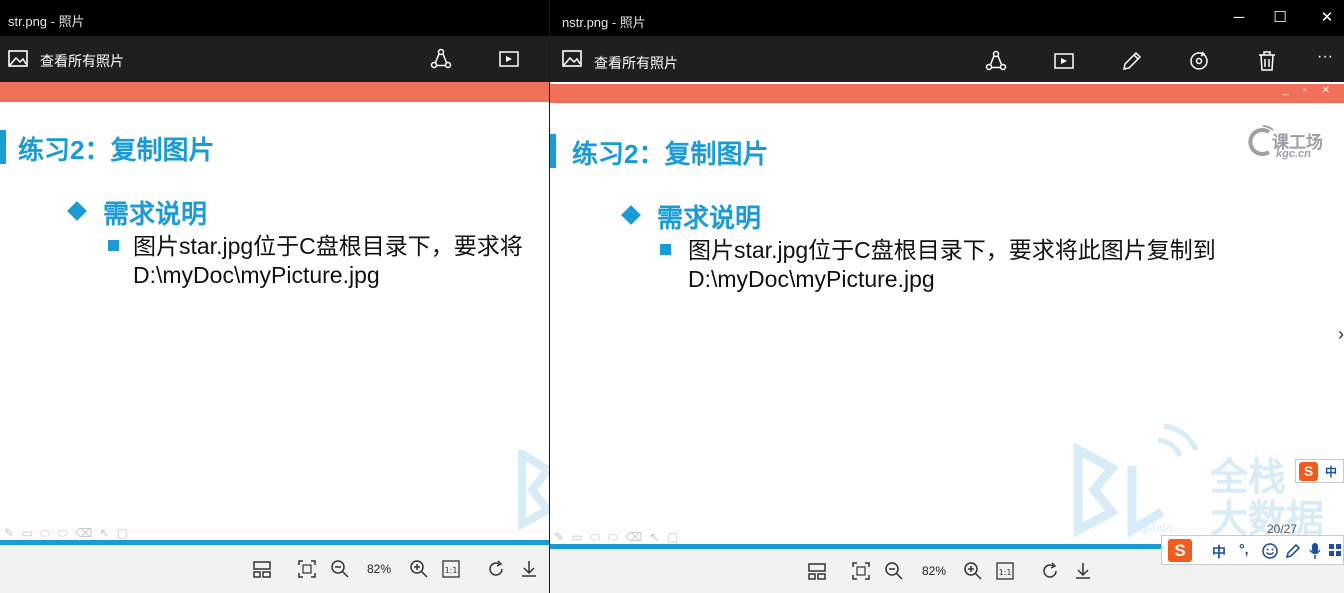 This screenshot has height=593, width=1344. Describe the element at coordinates (1282, 529) in the screenshot. I see `page-number: 20/27` at that location.